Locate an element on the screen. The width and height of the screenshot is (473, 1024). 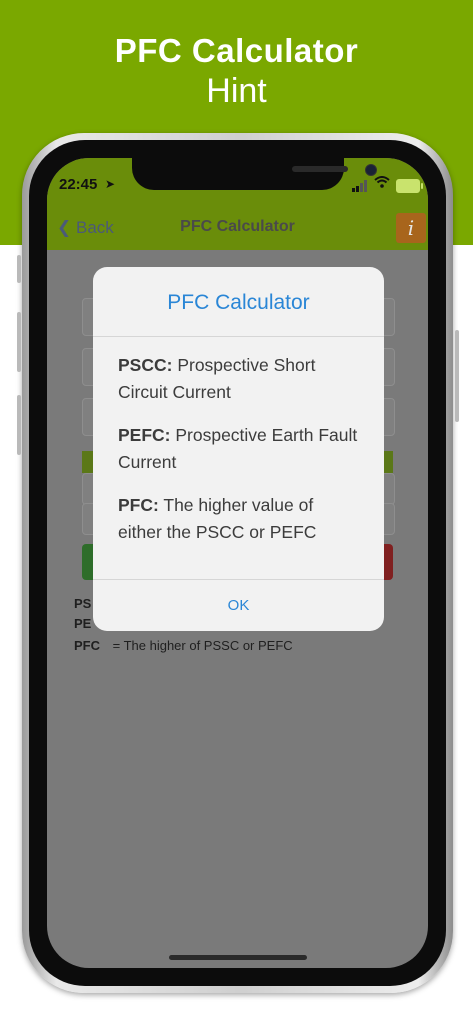
navigation-bar: ❮ Back PFC Calculator i is located at coordinates (237, 228).